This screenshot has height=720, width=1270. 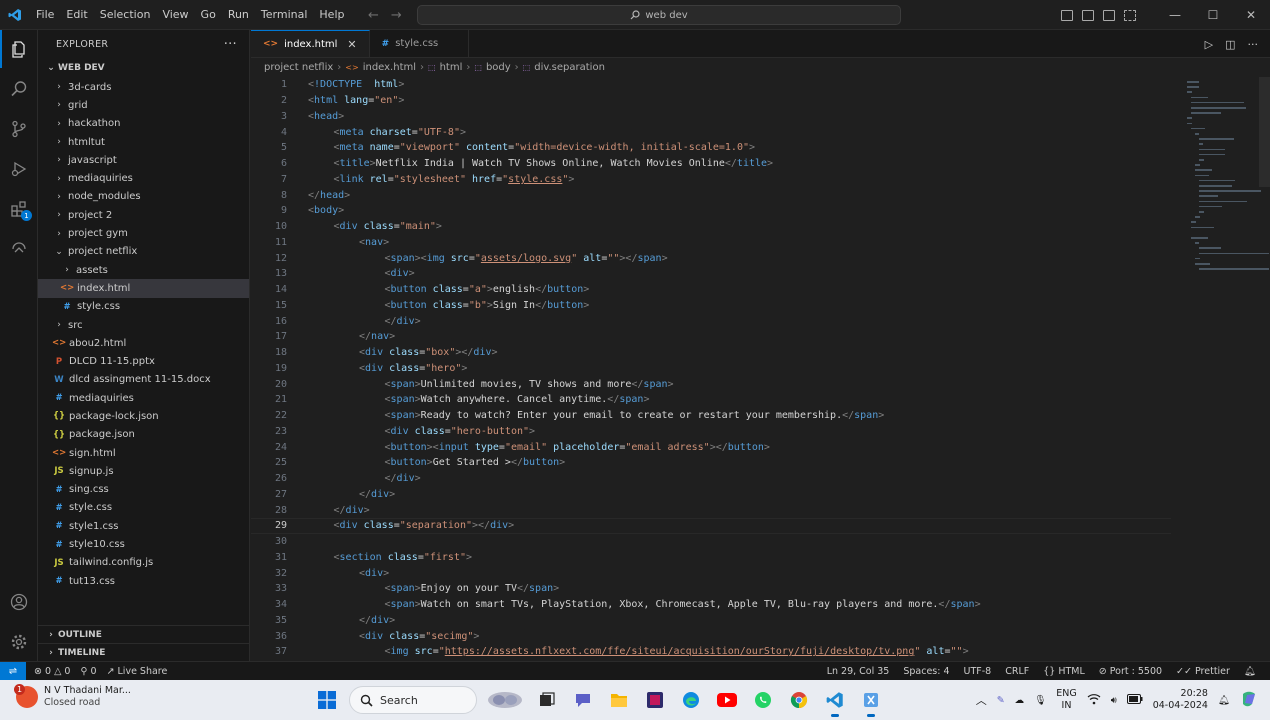 What do you see at coordinates (143, 563) in the screenshot?
I see `file-item: JS tailwind.config.js` at bounding box center [143, 563].